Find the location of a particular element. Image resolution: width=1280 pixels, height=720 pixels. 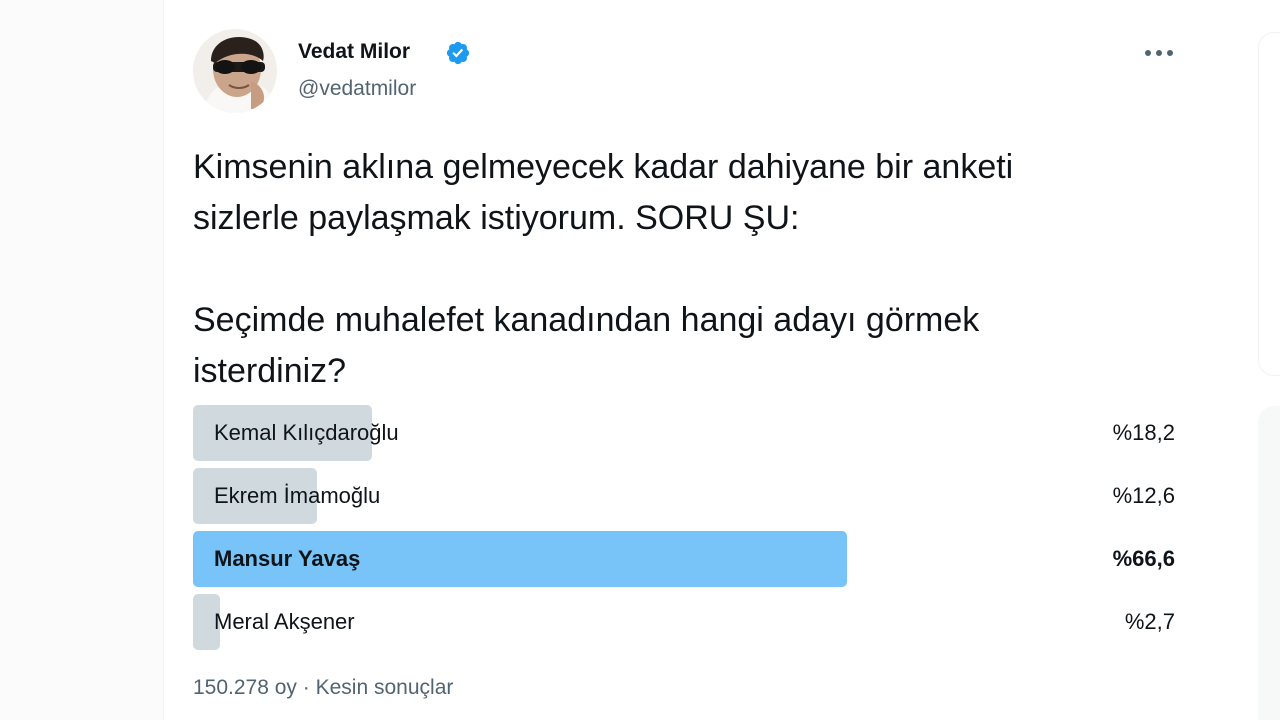

right-trends-card is located at coordinates (1269, 563).